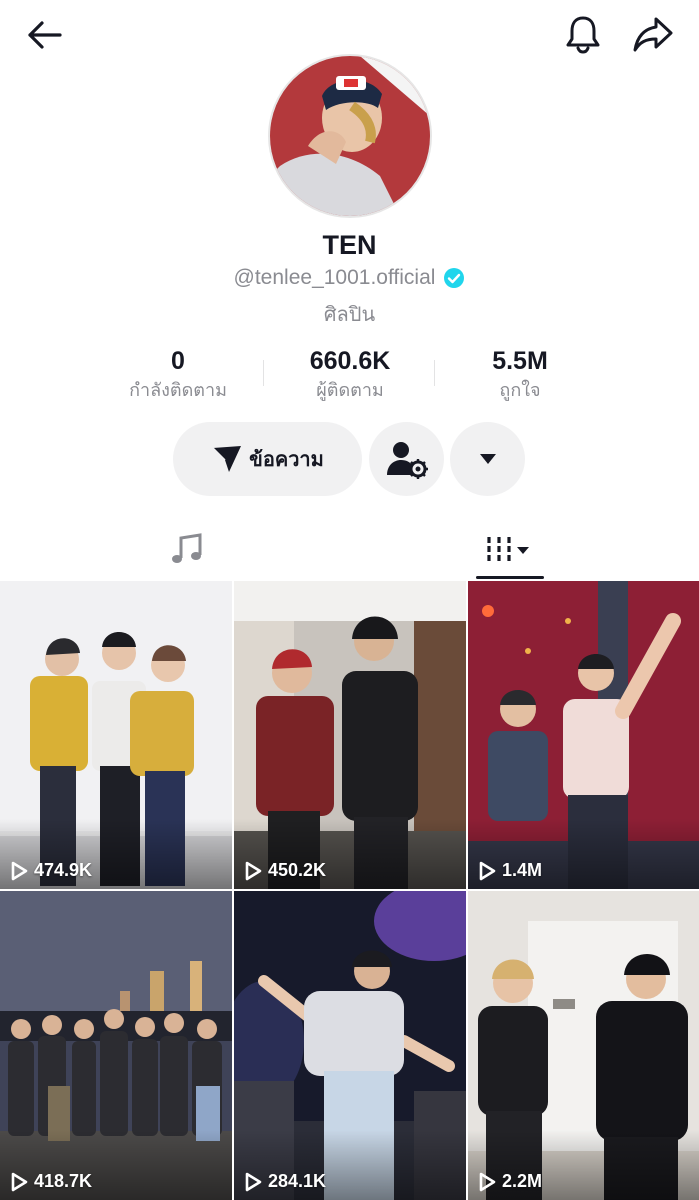 The height and width of the screenshot is (1200, 699). I want to click on view-count: 474.9K, so click(51, 870).